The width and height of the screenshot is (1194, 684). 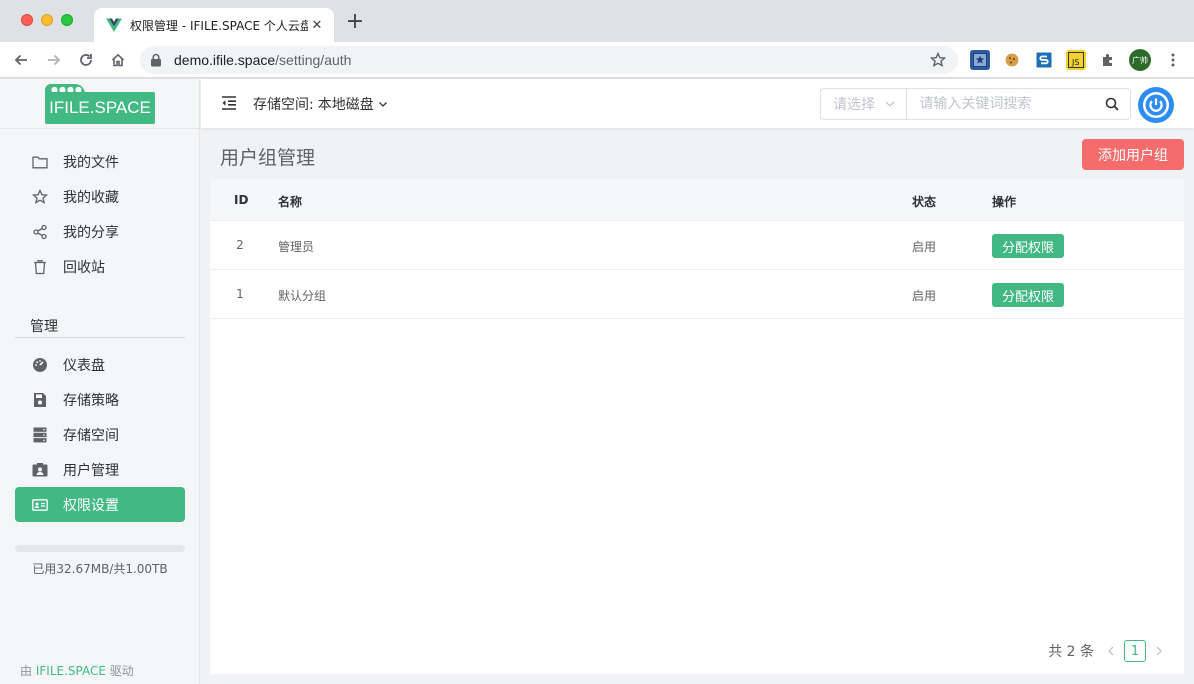 I want to click on js-extension-icon: JS, so click(x=1076, y=60).